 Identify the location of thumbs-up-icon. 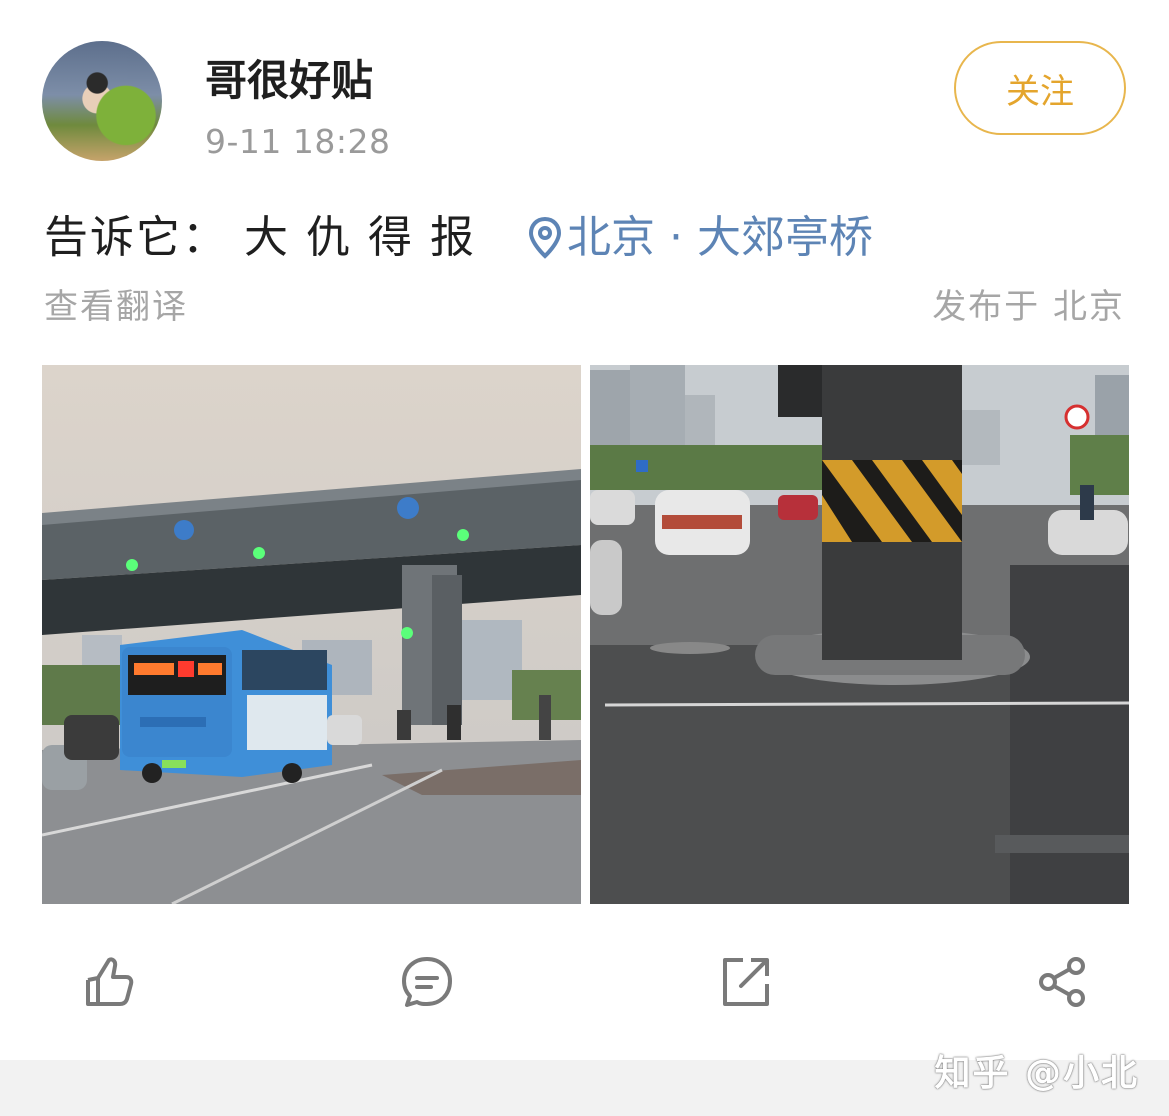
(110, 981).